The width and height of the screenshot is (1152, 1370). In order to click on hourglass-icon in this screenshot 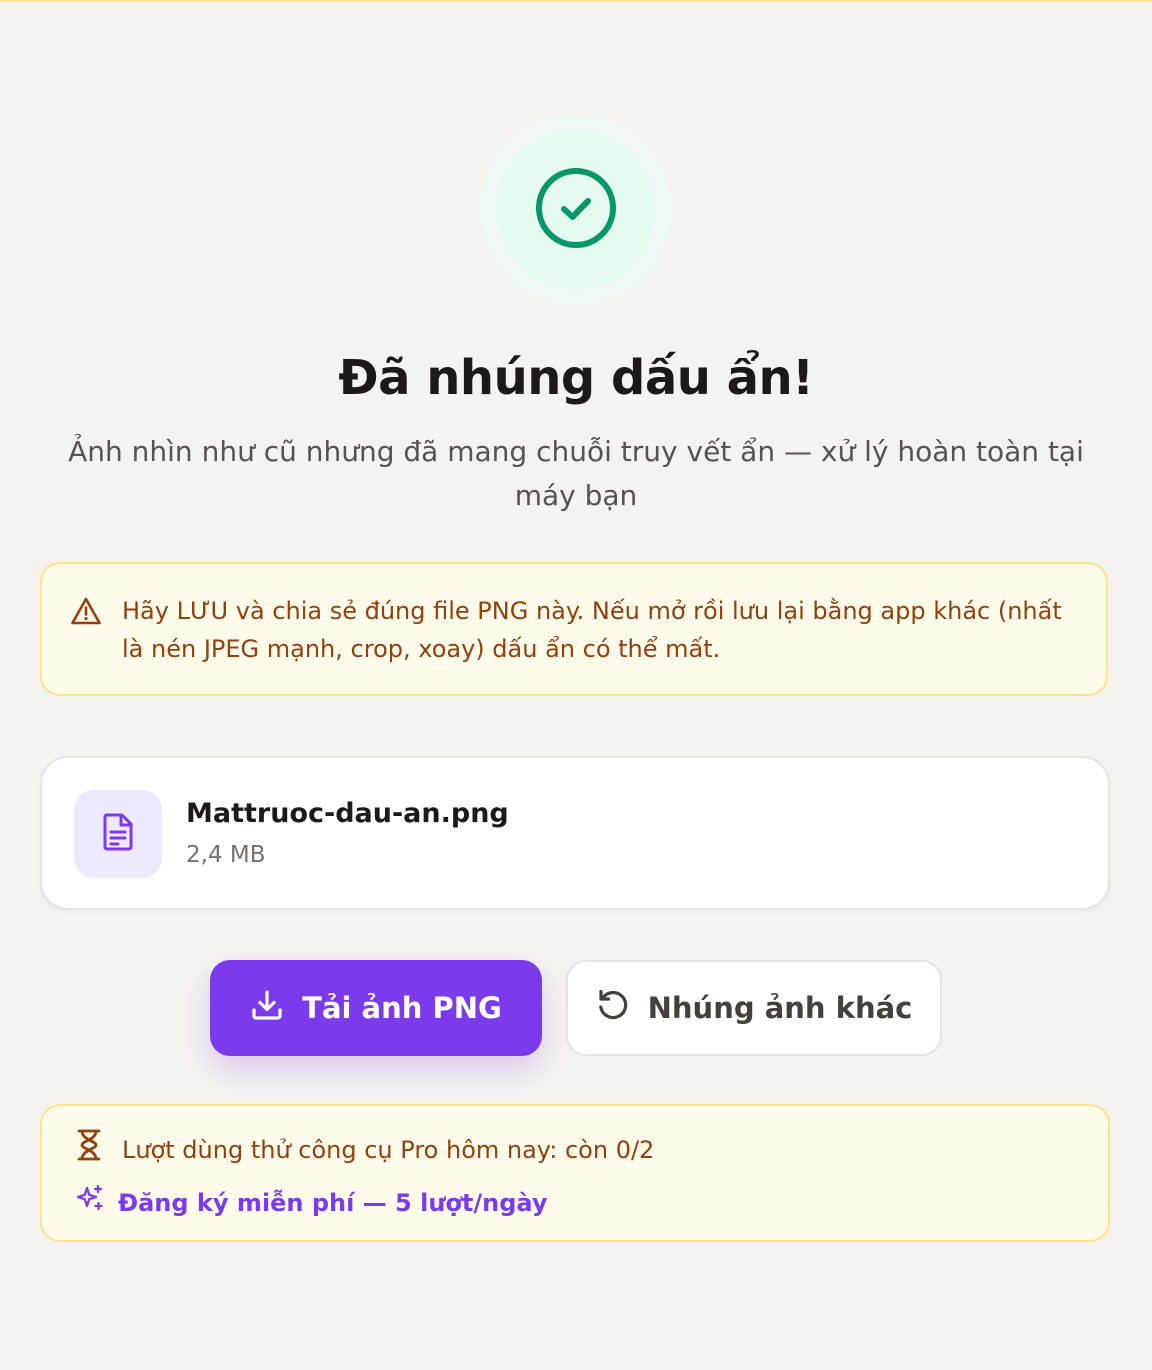, I will do `click(89, 1150)`.